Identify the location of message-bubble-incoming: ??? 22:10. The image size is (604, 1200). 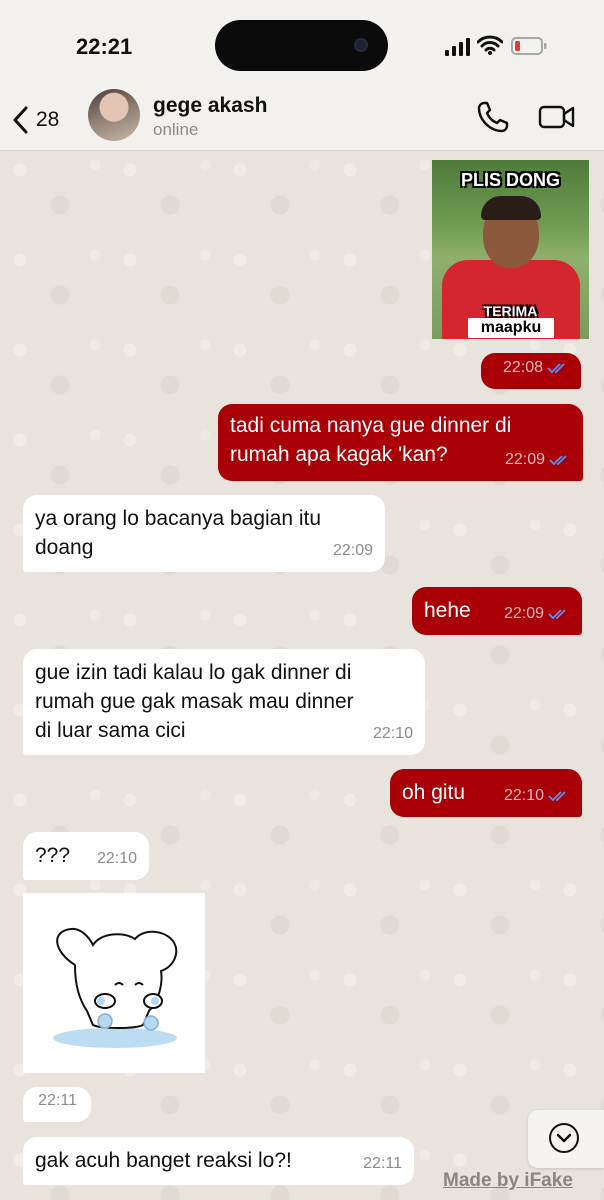
(86, 856).